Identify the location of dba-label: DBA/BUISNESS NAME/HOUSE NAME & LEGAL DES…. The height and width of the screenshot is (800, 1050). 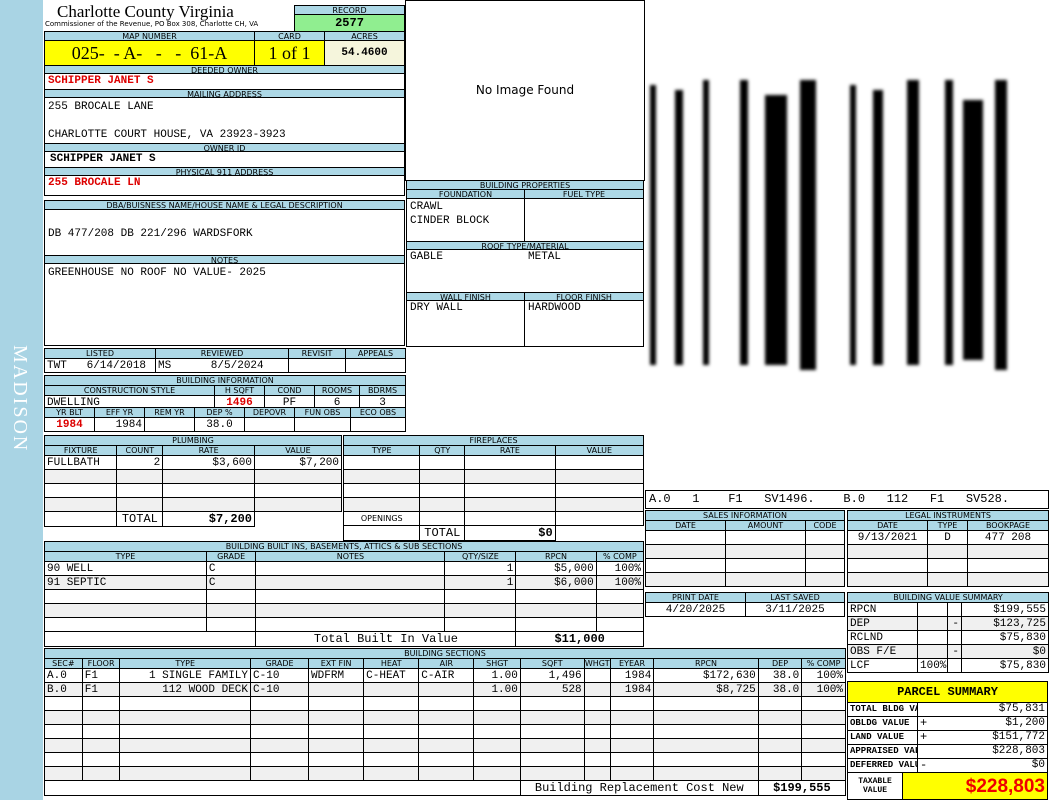
(224, 205).